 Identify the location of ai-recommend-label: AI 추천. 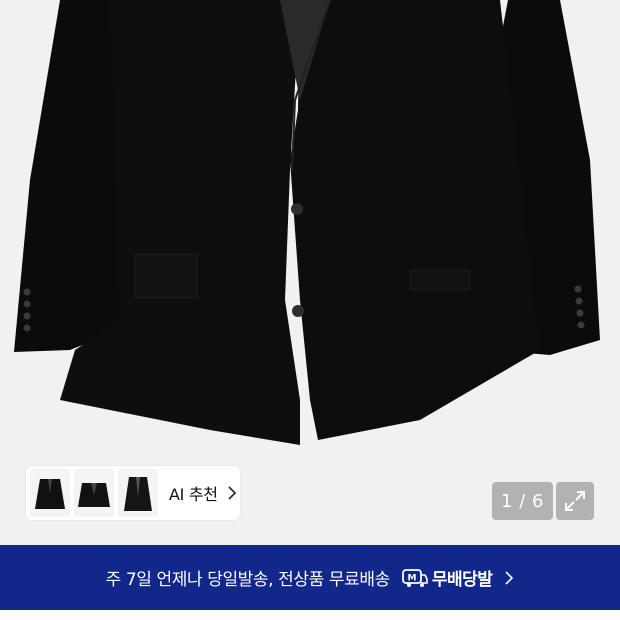
(193, 494).